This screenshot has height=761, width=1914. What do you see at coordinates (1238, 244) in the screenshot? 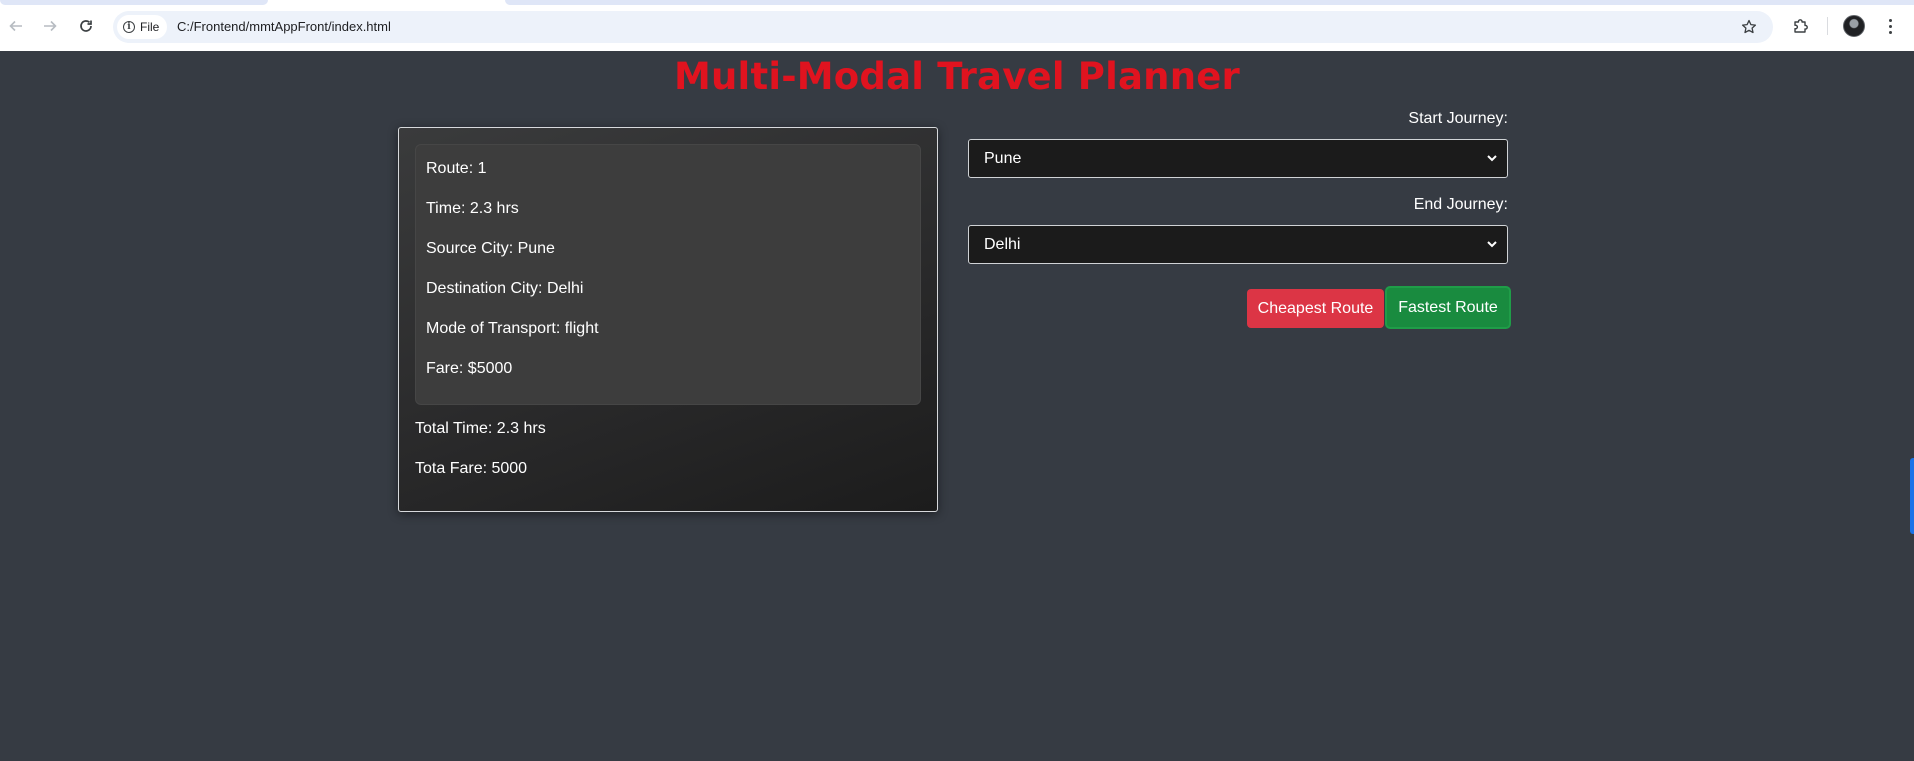
I see `end-journey-select: Delhi` at bounding box center [1238, 244].